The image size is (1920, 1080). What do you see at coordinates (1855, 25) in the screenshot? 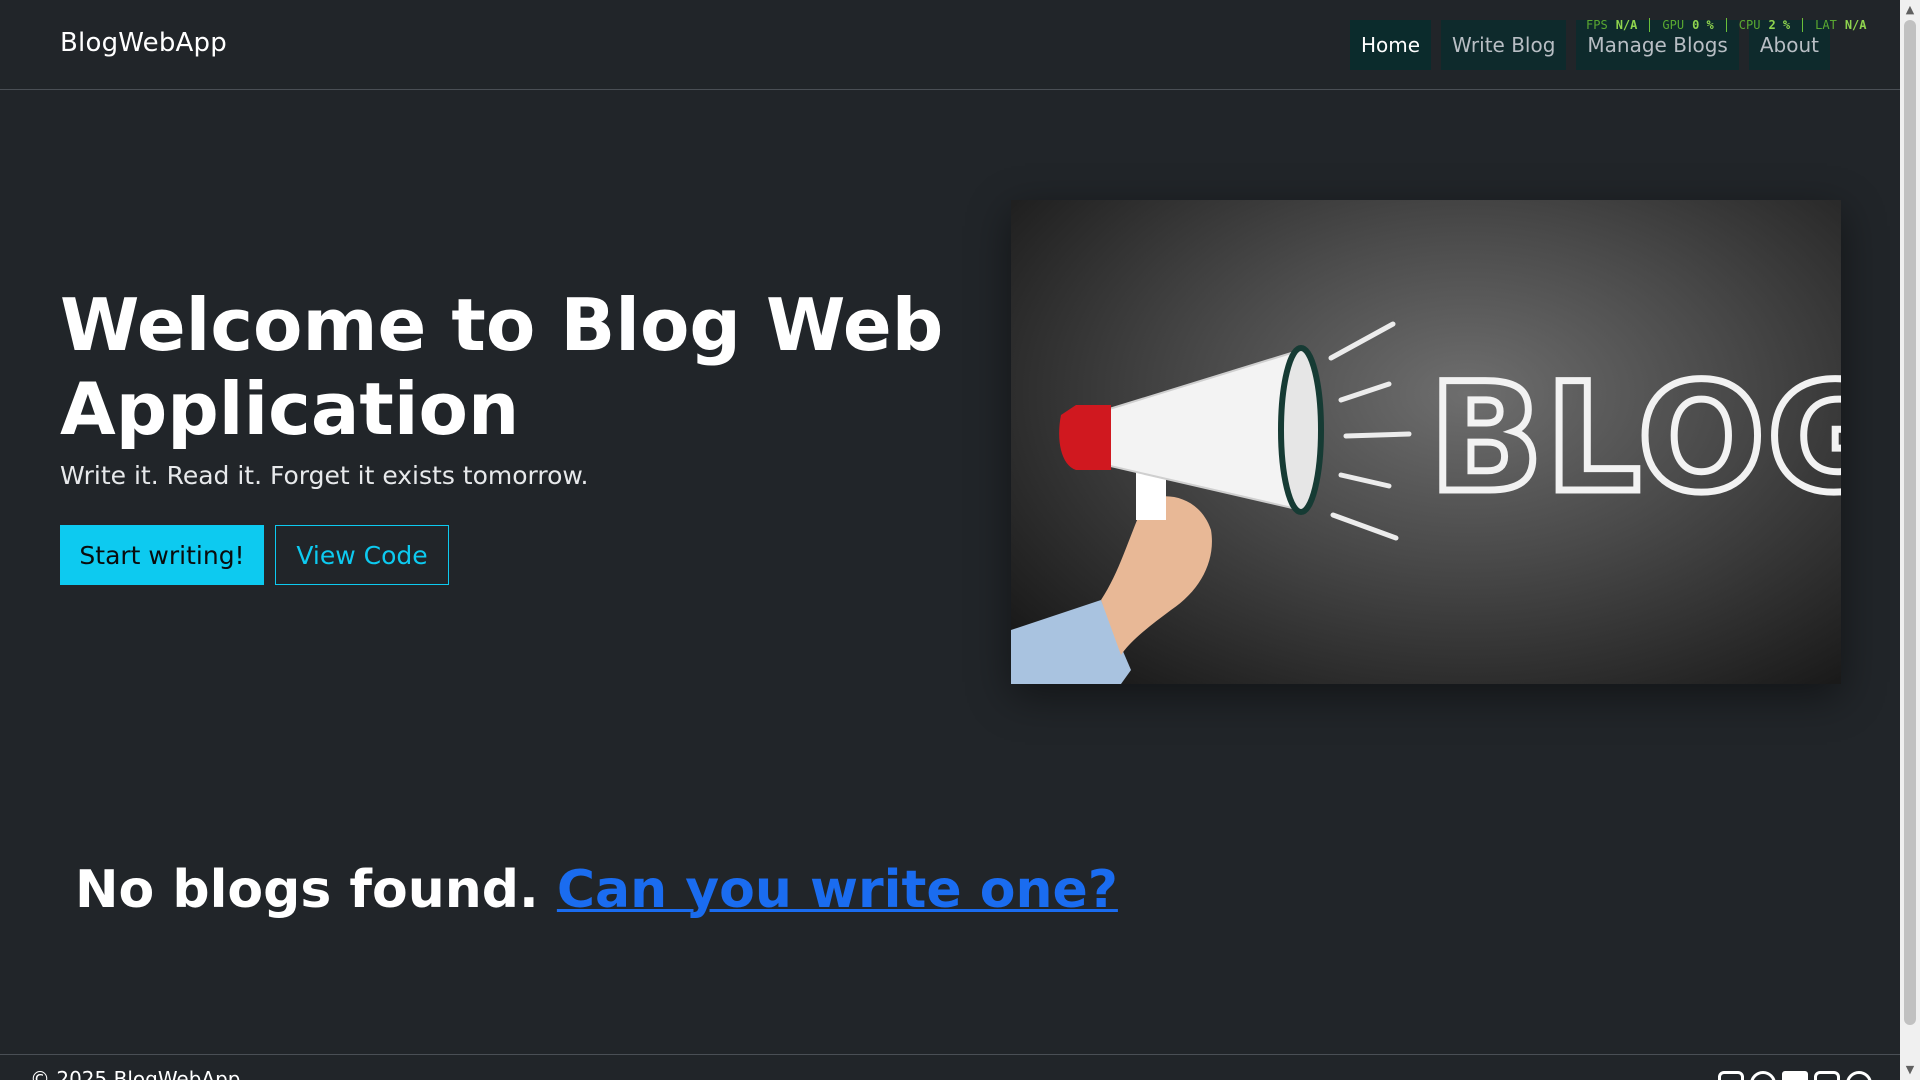
I see `perf-lat-value: N/A` at bounding box center [1855, 25].